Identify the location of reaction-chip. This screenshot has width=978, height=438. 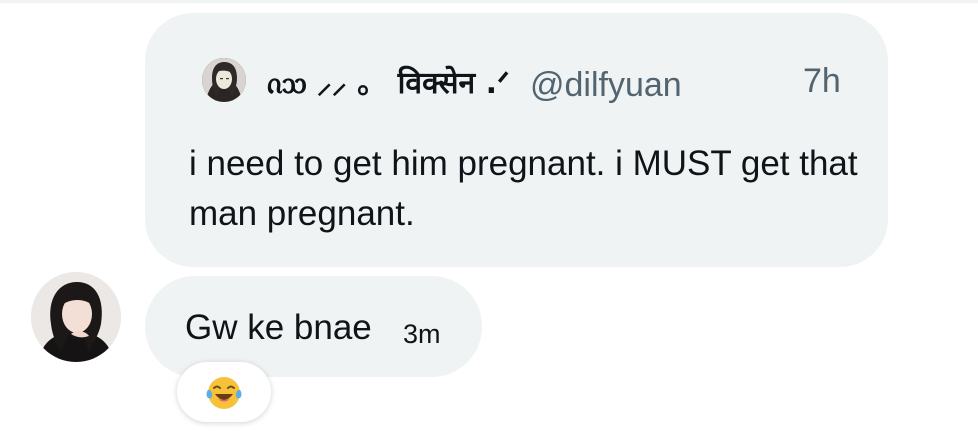
(224, 392).